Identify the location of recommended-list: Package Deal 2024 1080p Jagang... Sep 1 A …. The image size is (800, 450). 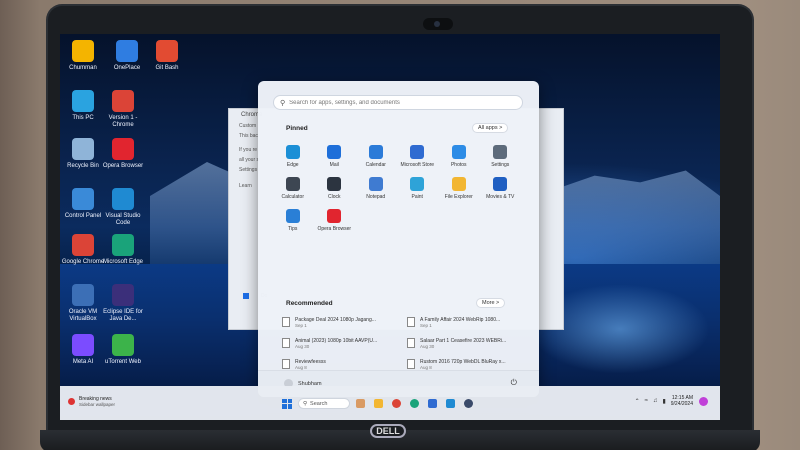
(402, 344).